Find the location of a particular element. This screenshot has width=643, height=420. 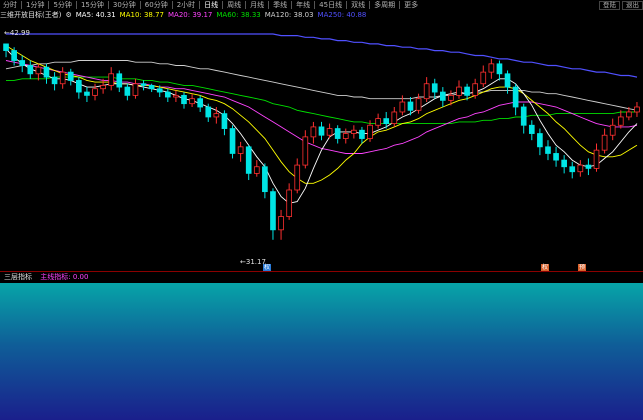

period-tab-9: 月线 is located at coordinates (257, 5).